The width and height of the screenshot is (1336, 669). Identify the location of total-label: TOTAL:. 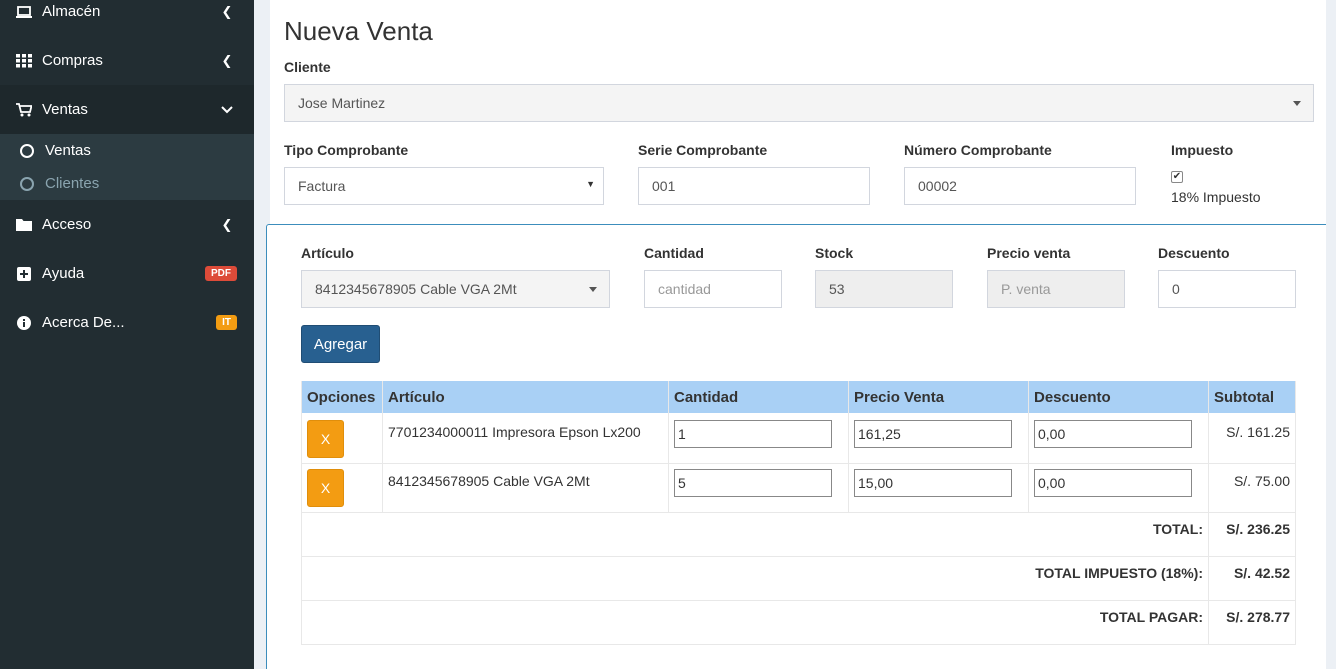
(1177, 529).